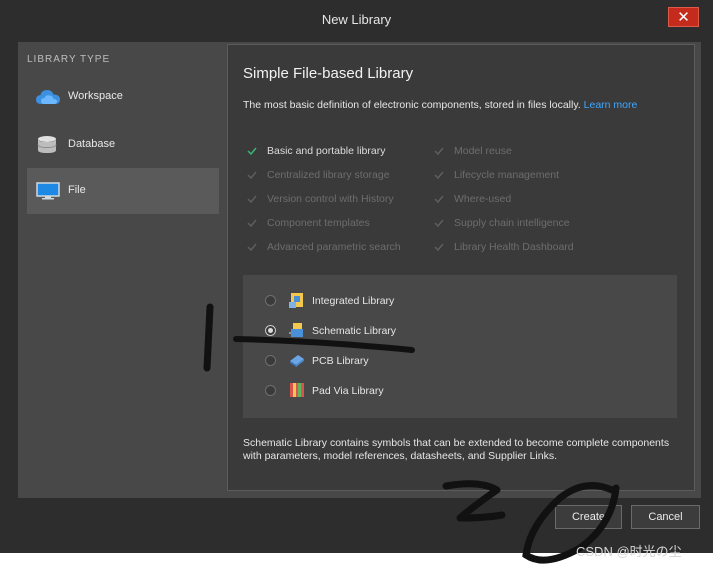 This screenshot has width=715, height=568. What do you see at coordinates (297, 361) in the screenshot?
I see `pcb-library-icon` at bounding box center [297, 361].